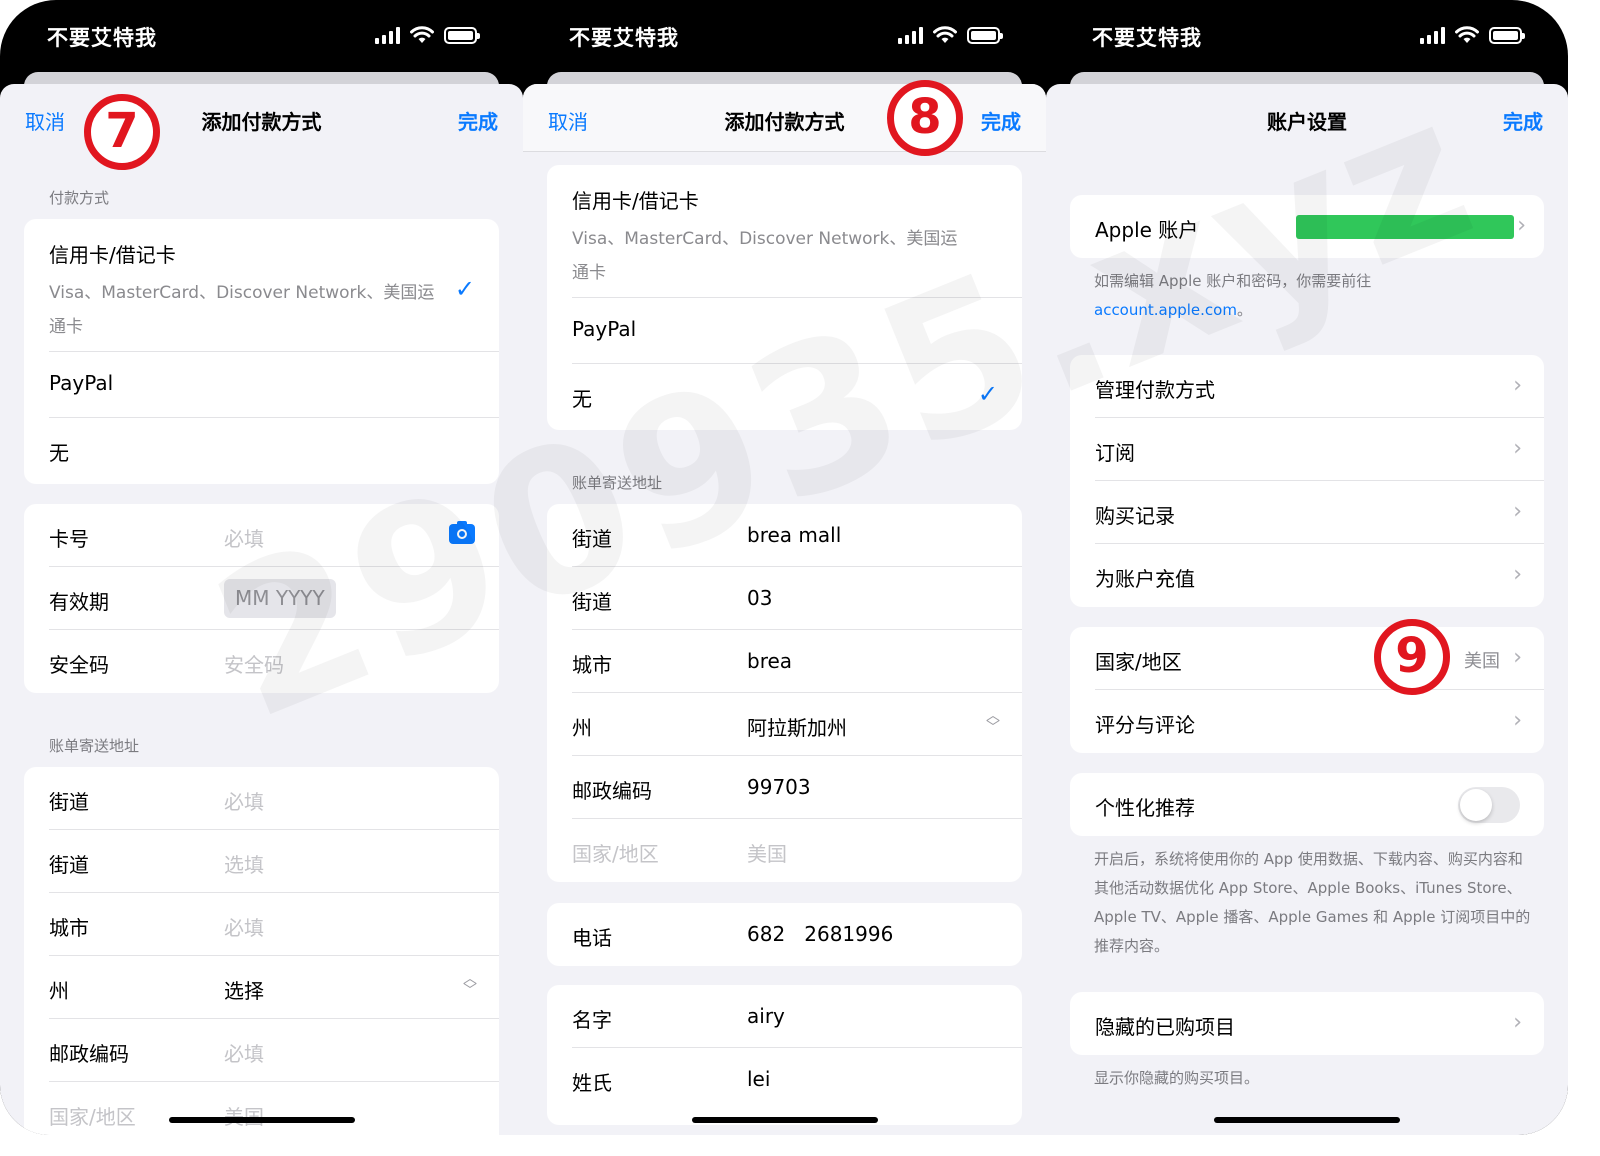  I want to click on page-title: 添加付款方式, so click(784, 122).